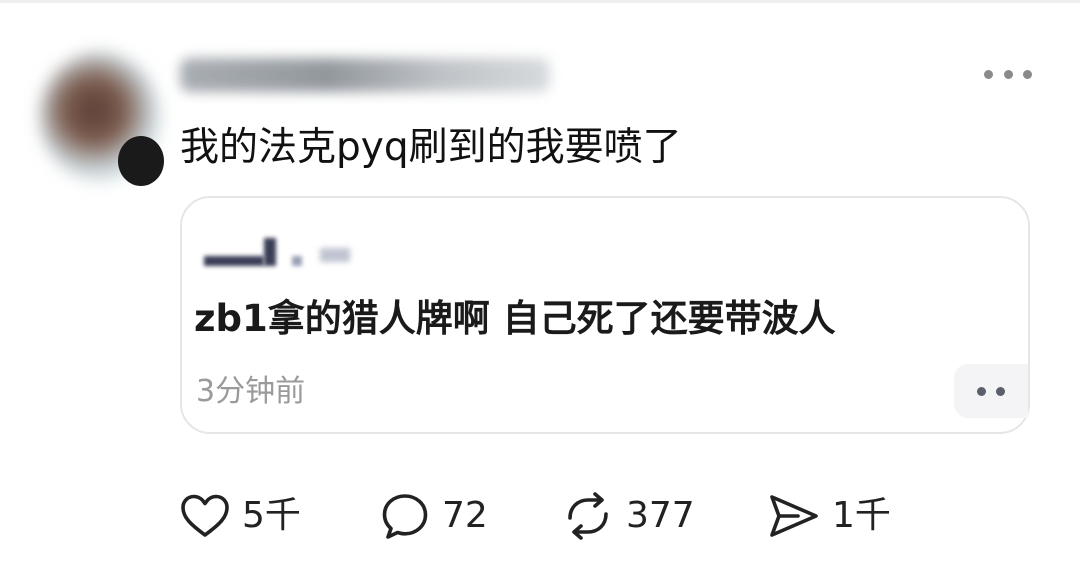 The width and height of the screenshot is (1080, 568). Describe the element at coordinates (271, 515) in the screenshot. I see `like-count: 5千` at that location.